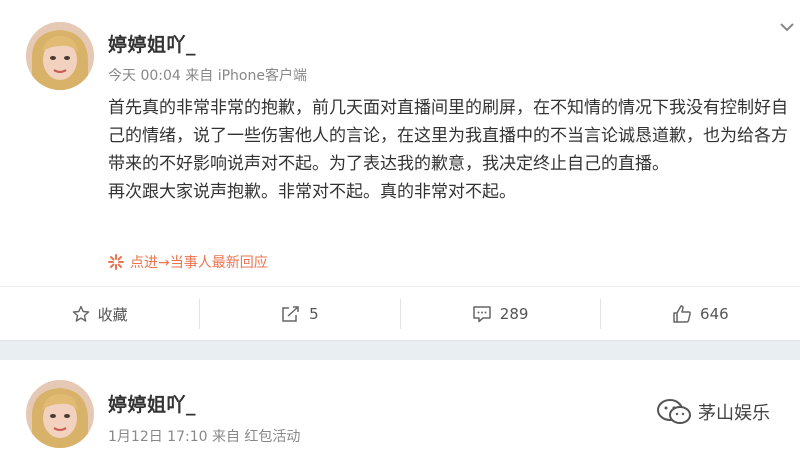  I want to click on action-bar: 收藏 5 289 646, so click(400, 313).